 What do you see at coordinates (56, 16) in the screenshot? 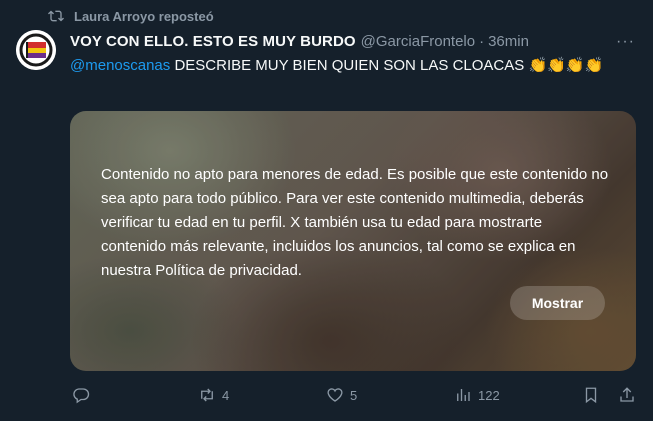
I see `repost-icon` at bounding box center [56, 16].